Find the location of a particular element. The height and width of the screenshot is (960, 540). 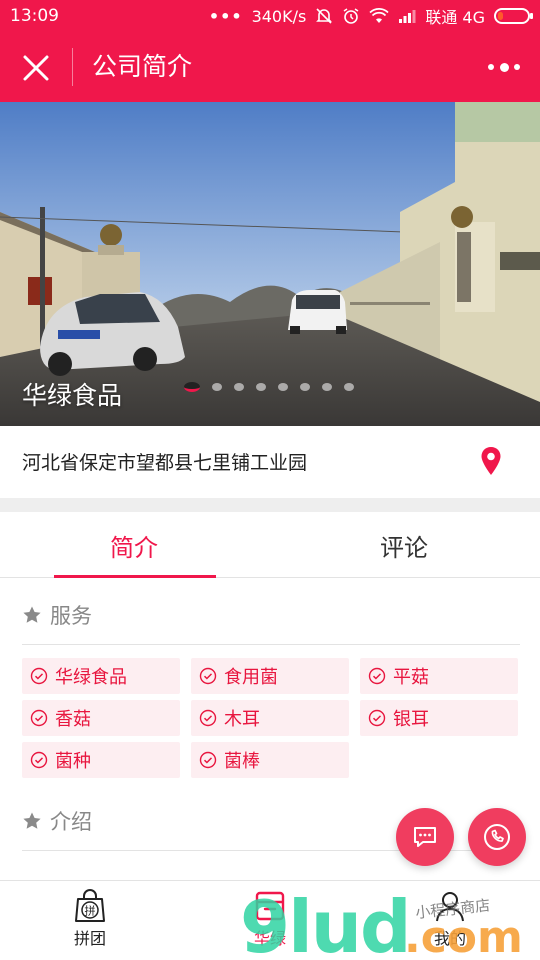

location-pin-icon is located at coordinates (491, 461).